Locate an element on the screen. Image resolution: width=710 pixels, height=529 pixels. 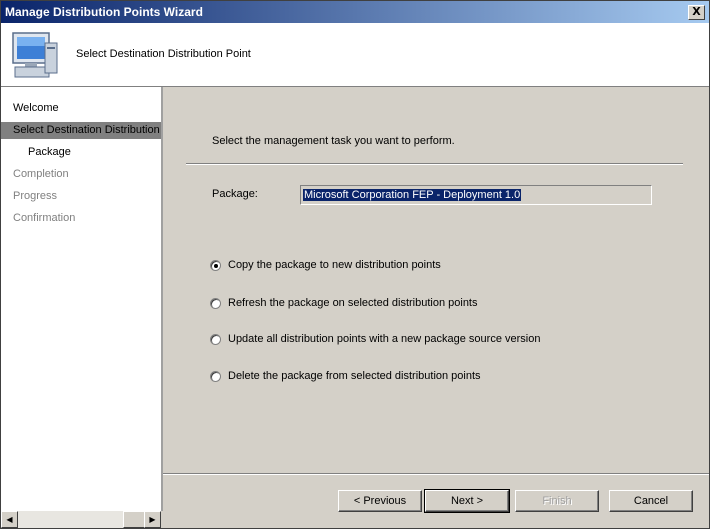
nav-horizontal-scrollbar: ◀ ▶ is located at coordinates (81, 519).